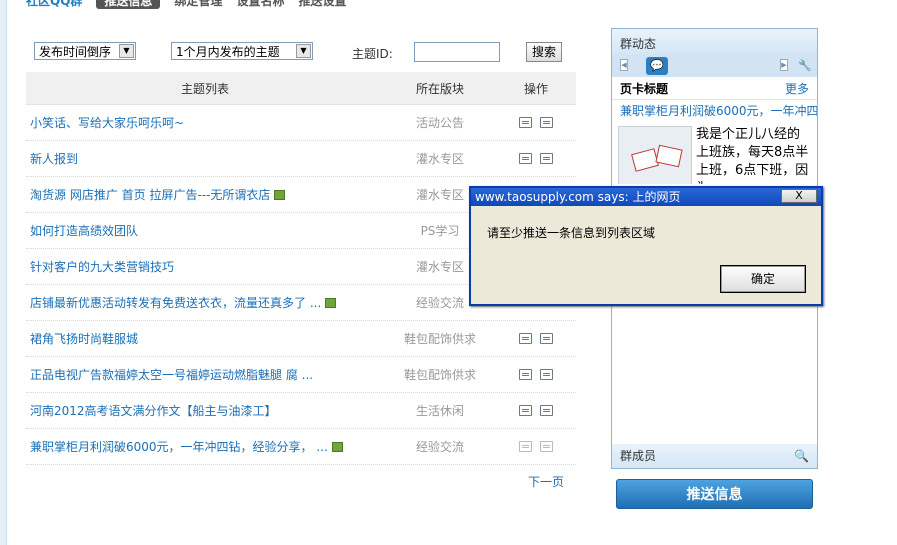 The height and width of the screenshot is (545, 897). Describe the element at coordinates (655, 155) in the screenshot. I see `card-thumbnail` at that location.